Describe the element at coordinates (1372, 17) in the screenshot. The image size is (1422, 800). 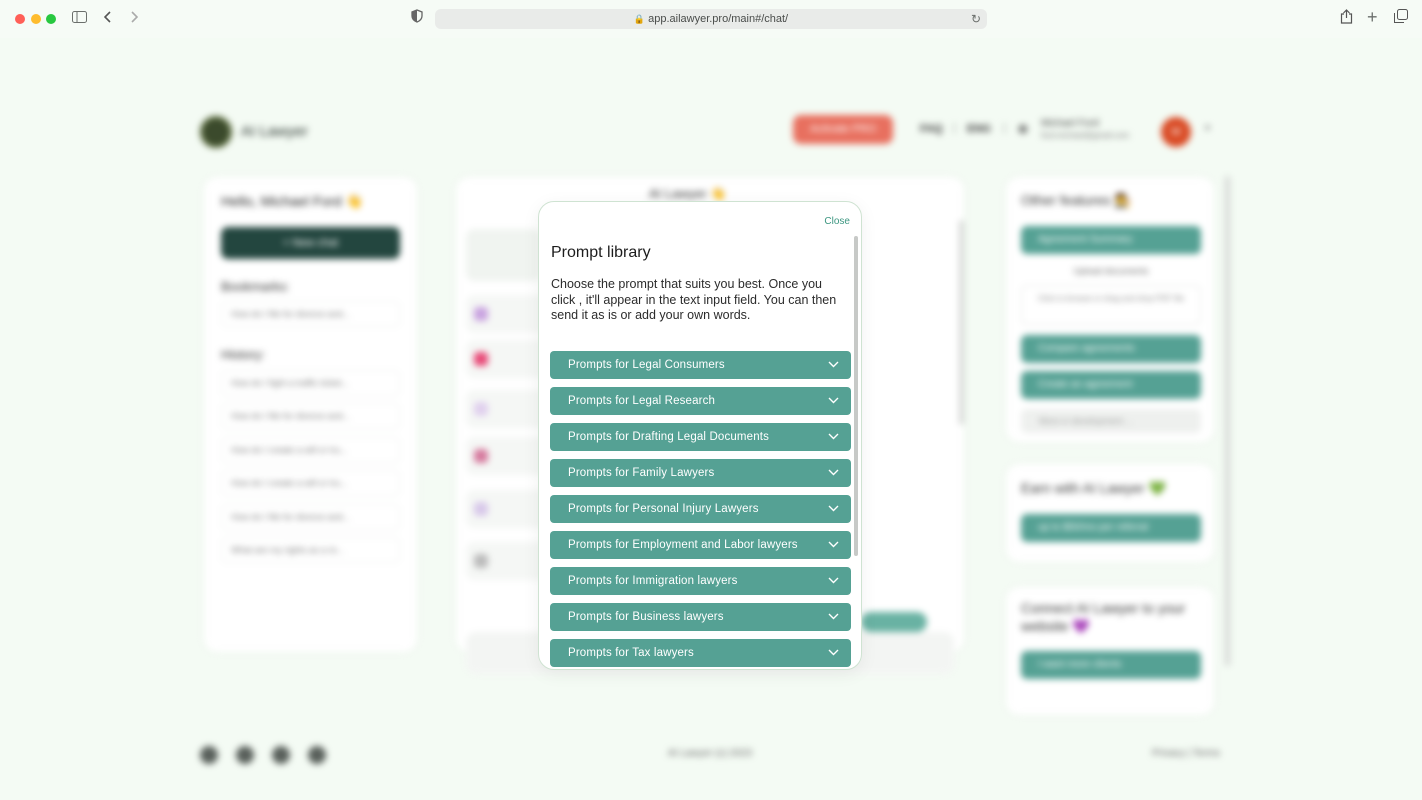
I see `new-tab-icon: +` at that location.